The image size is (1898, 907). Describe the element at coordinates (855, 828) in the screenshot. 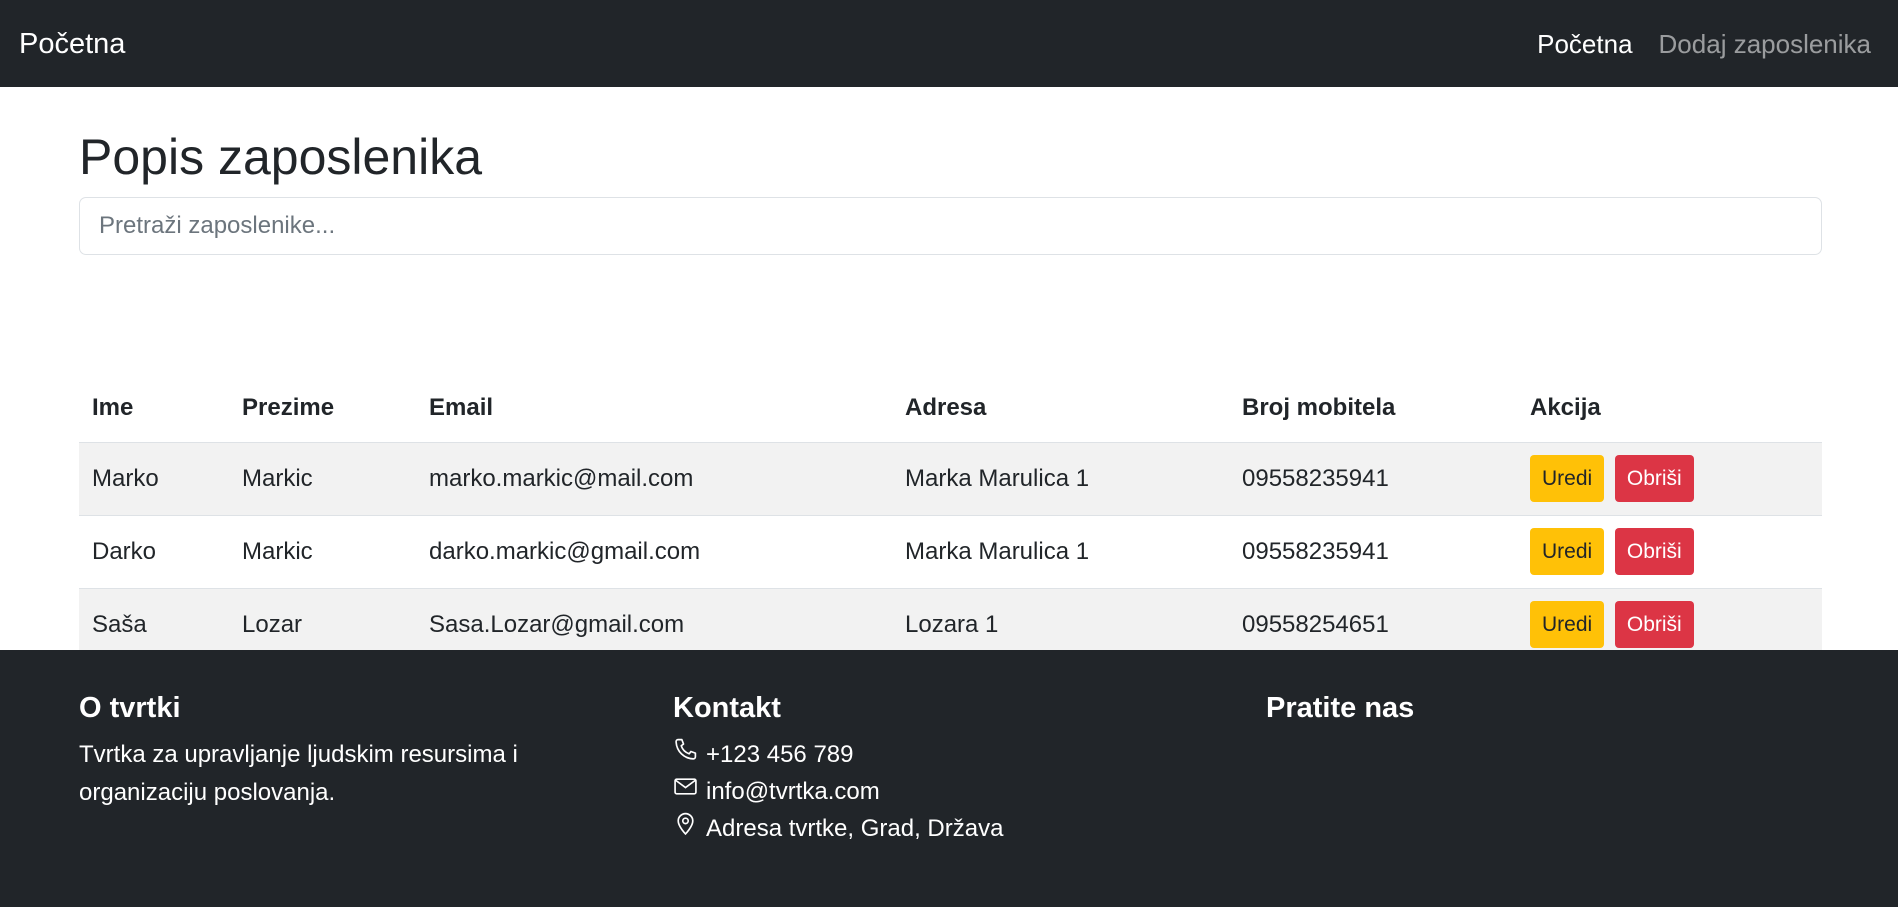

I see `footer-address-text: Adresa tvrtke, Grad, Država` at that location.